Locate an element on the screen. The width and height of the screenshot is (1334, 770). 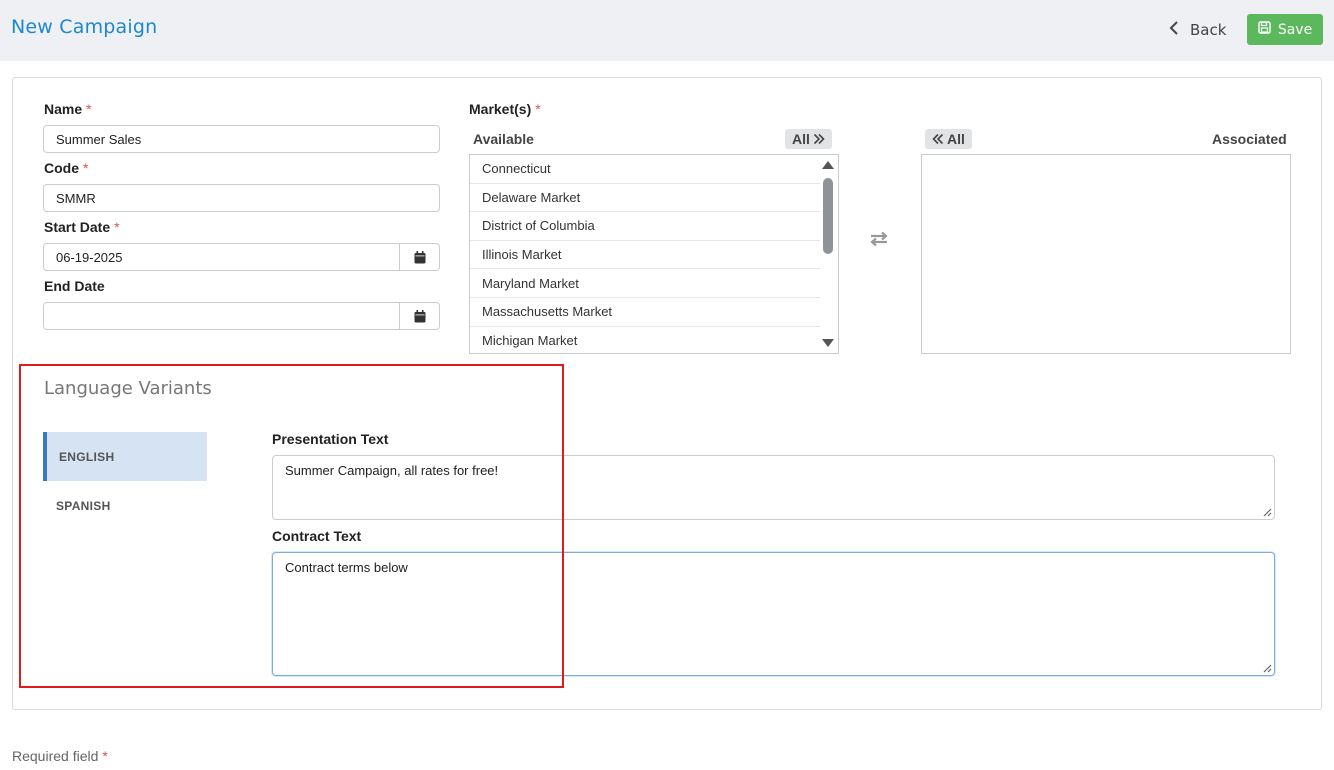
required-field-note: Required field * is located at coordinates (60, 756).